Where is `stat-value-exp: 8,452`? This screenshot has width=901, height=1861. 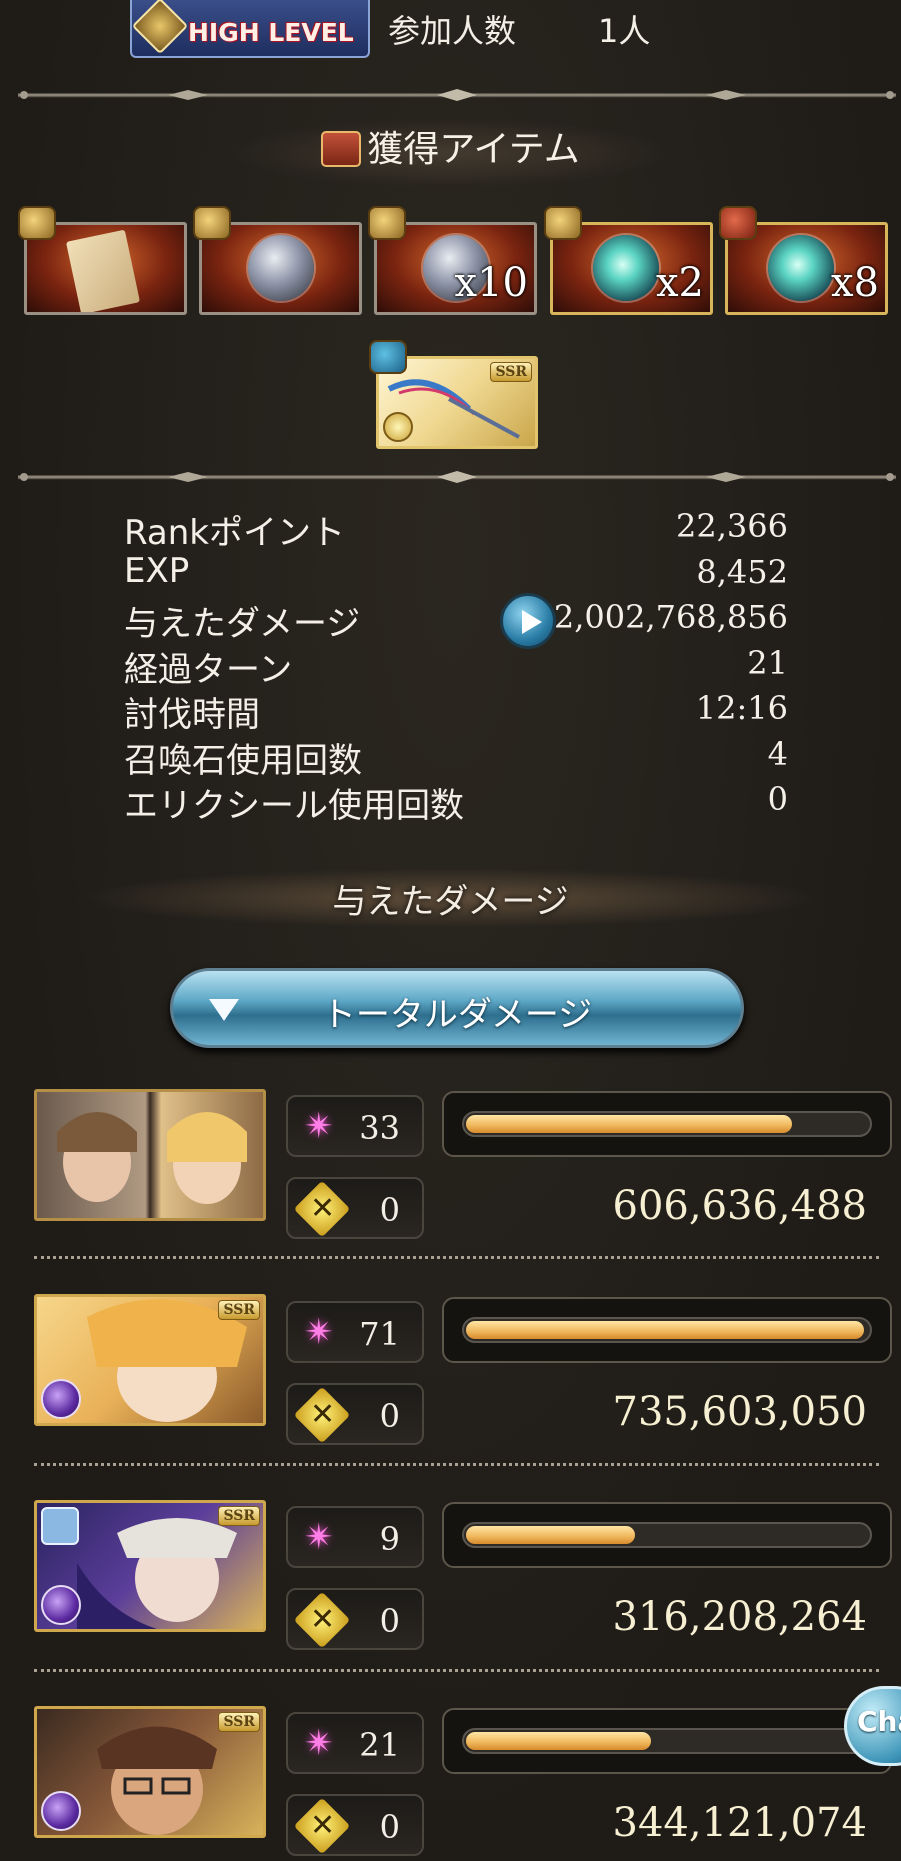
stat-value-exp: 8,452 is located at coordinates (742, 572).